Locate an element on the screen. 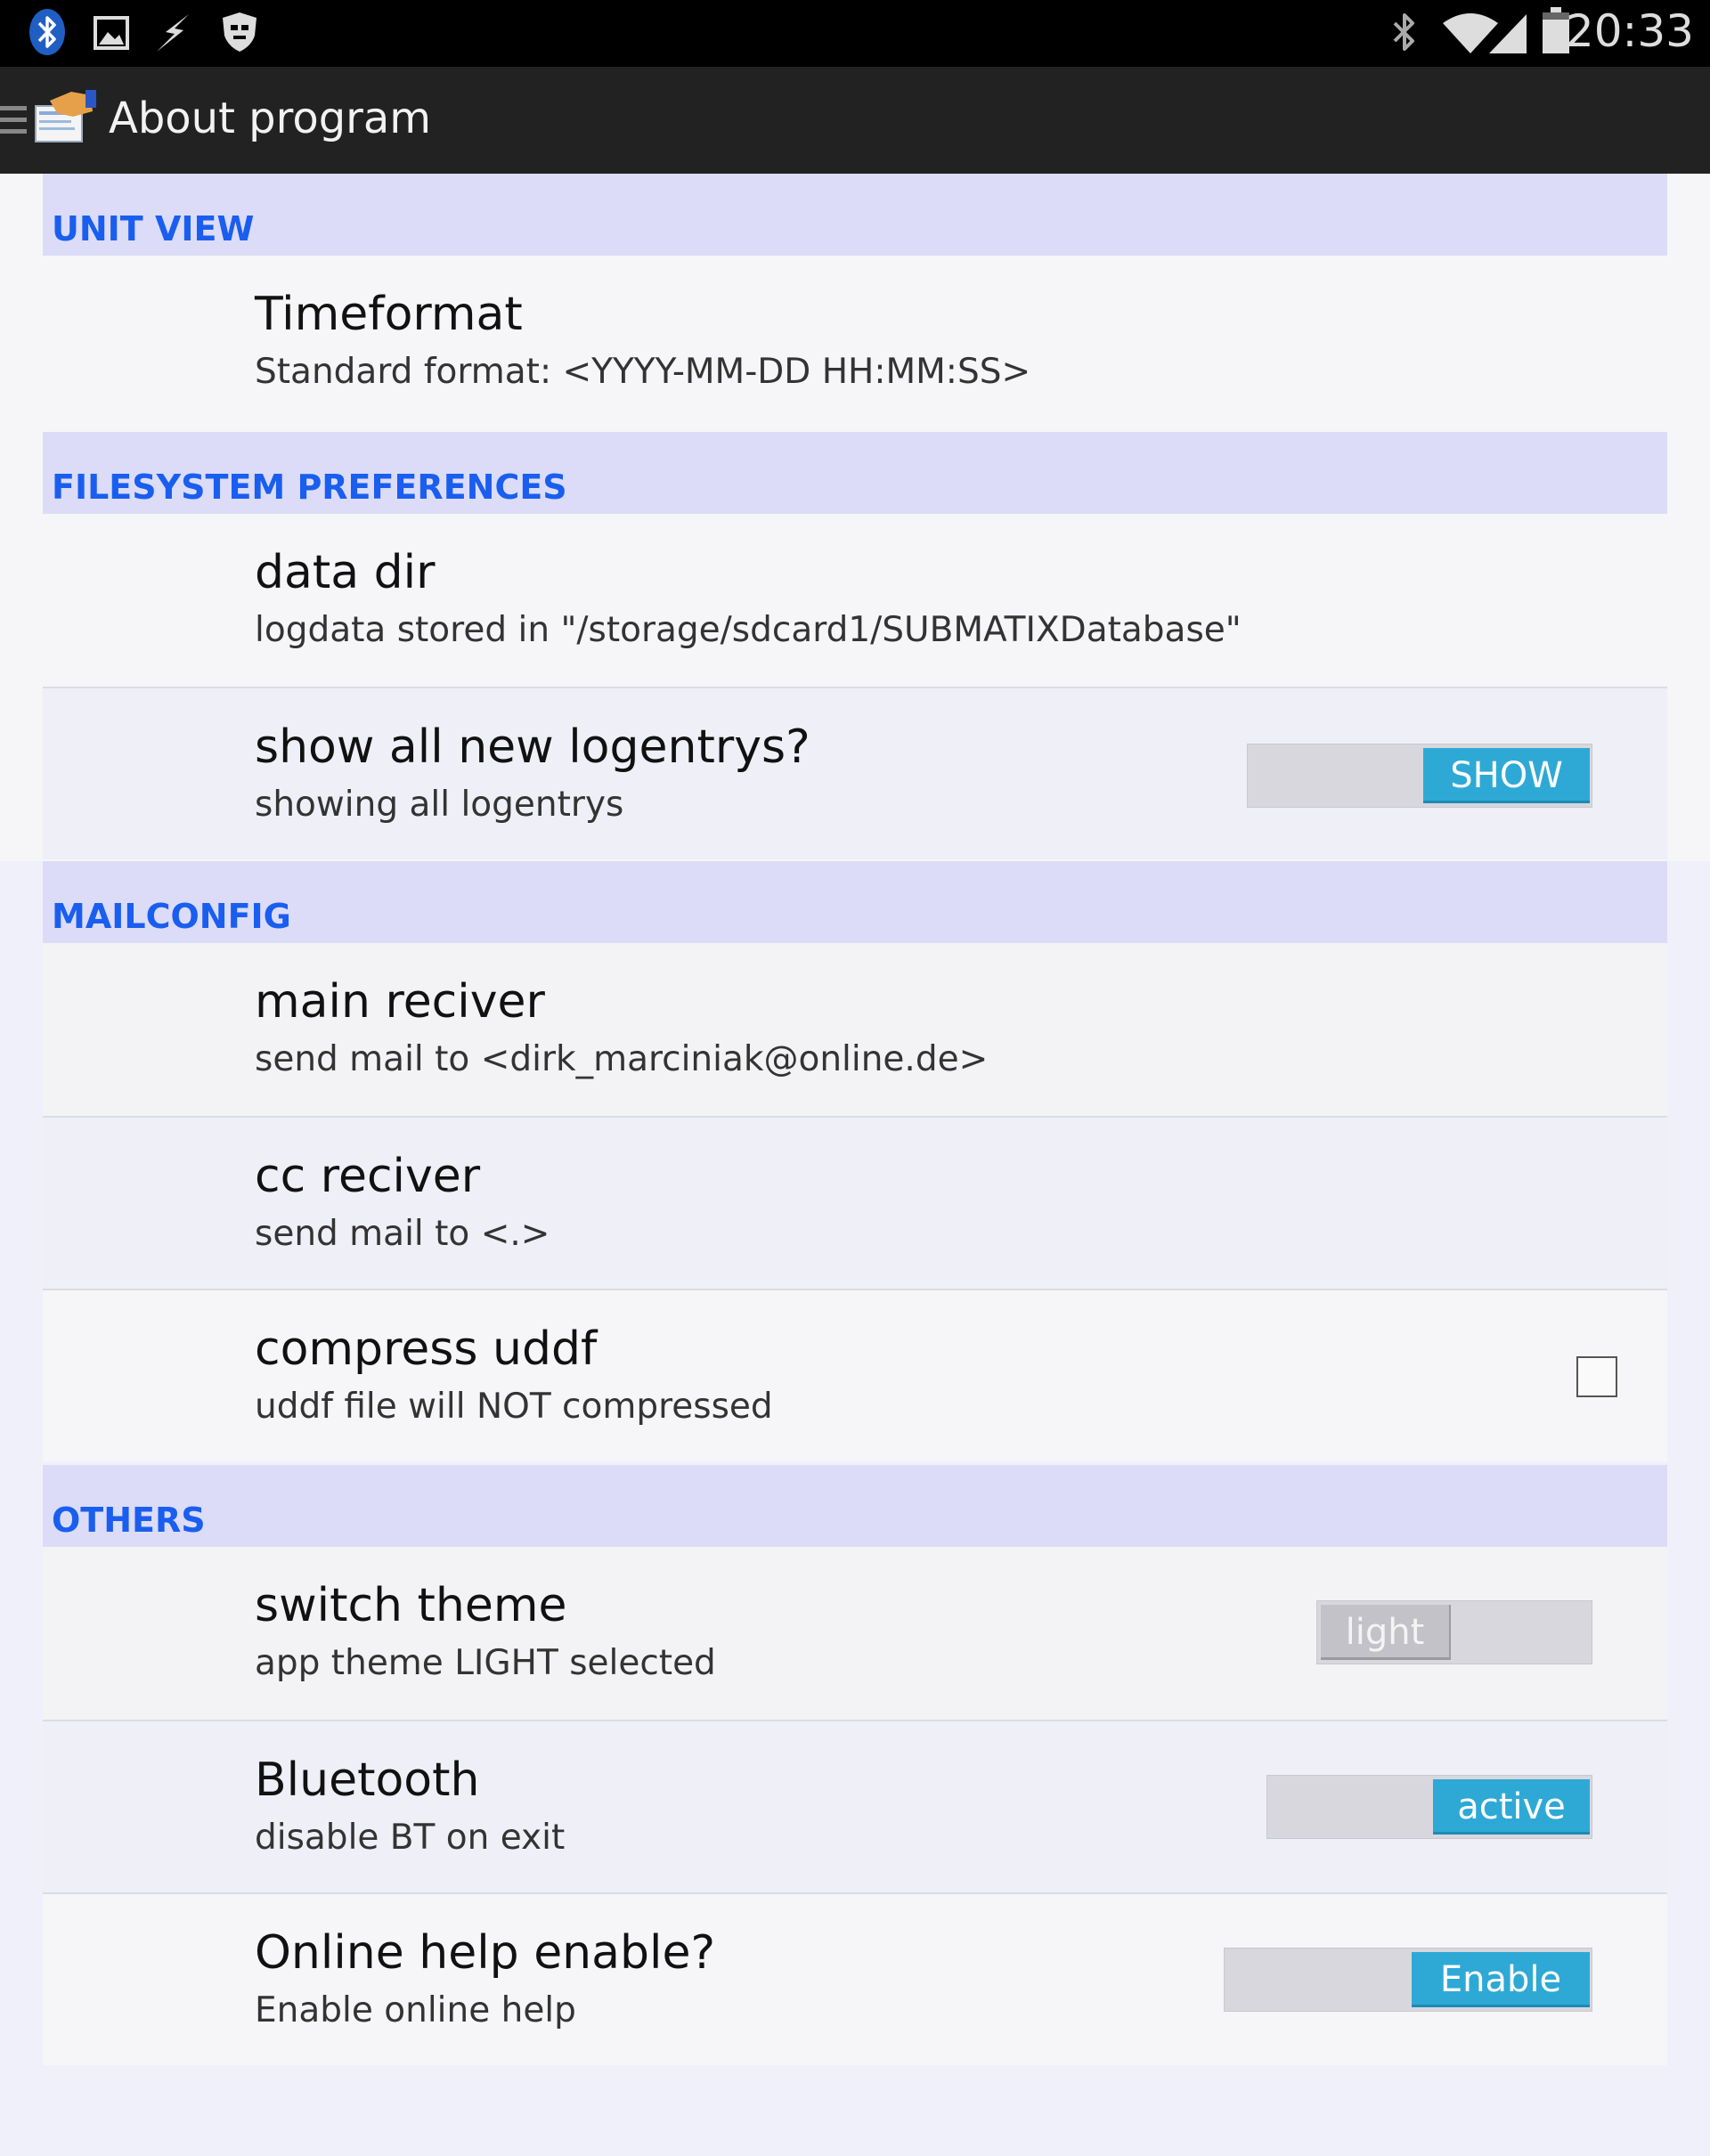 The height and width of the screenshot is (2156, 1710). pref-summary: disable BT on exit is located at coordinates (410, 1838).